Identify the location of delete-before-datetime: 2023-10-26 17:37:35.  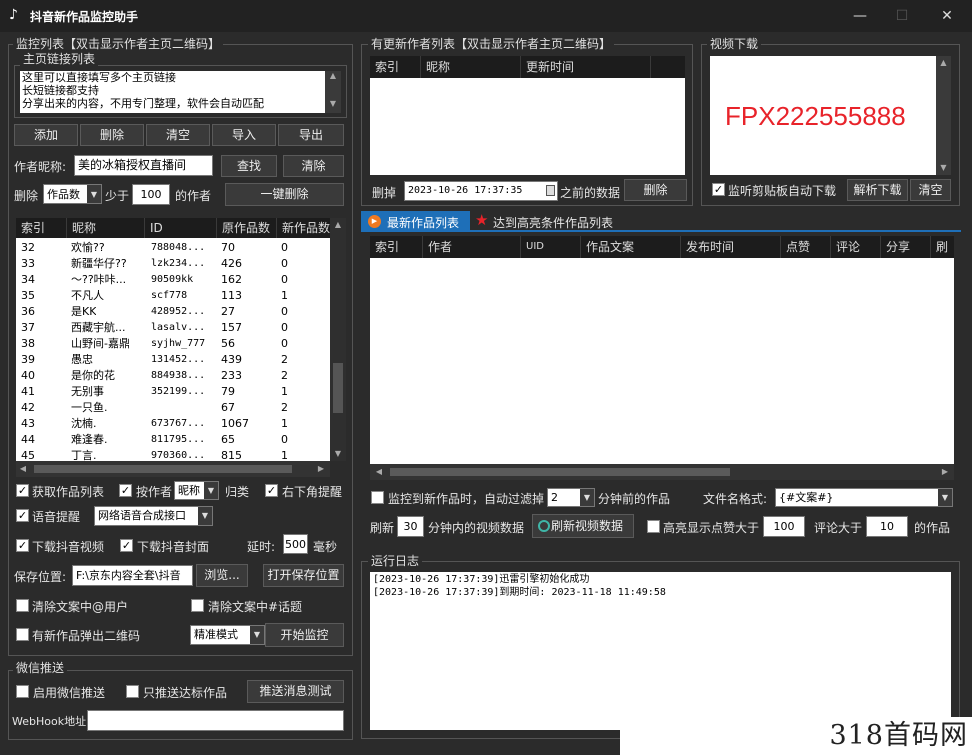
(481, 191).